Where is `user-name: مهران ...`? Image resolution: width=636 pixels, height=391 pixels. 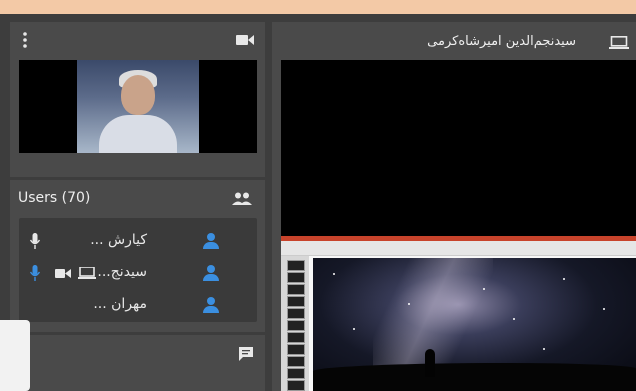 user-name: مهران ... is located at coordinates (120, 304).